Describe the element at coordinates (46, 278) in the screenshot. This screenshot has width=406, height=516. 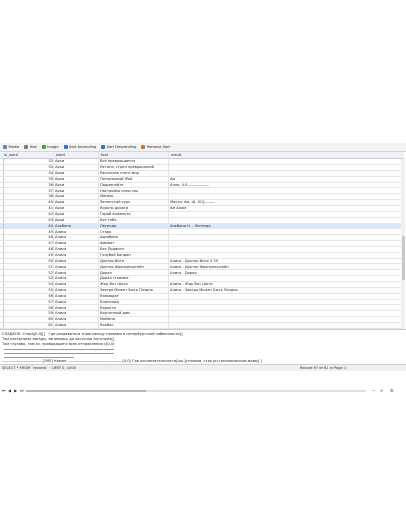
I see `cell-id: 53` at that location.